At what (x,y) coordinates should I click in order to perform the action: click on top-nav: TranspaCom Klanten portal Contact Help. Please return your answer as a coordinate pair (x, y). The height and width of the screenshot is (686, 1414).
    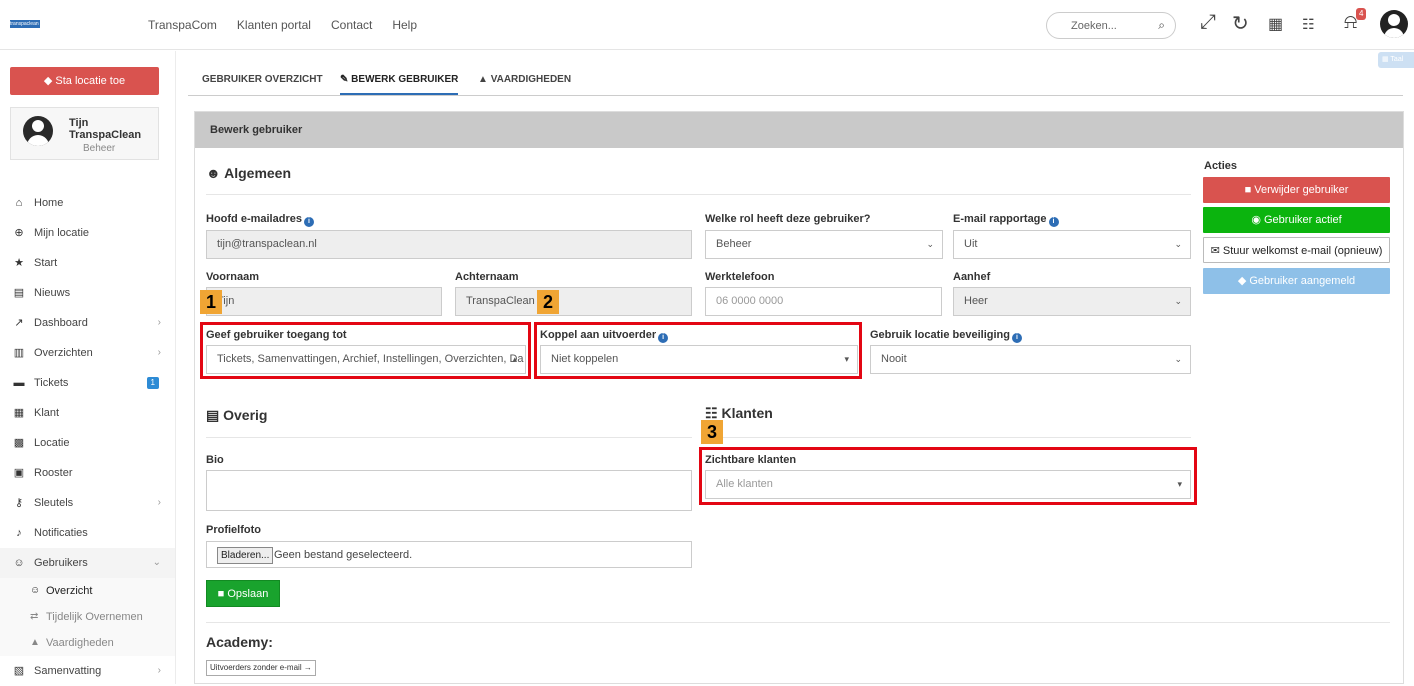
    Looking at the image, I should click on (282, 25).